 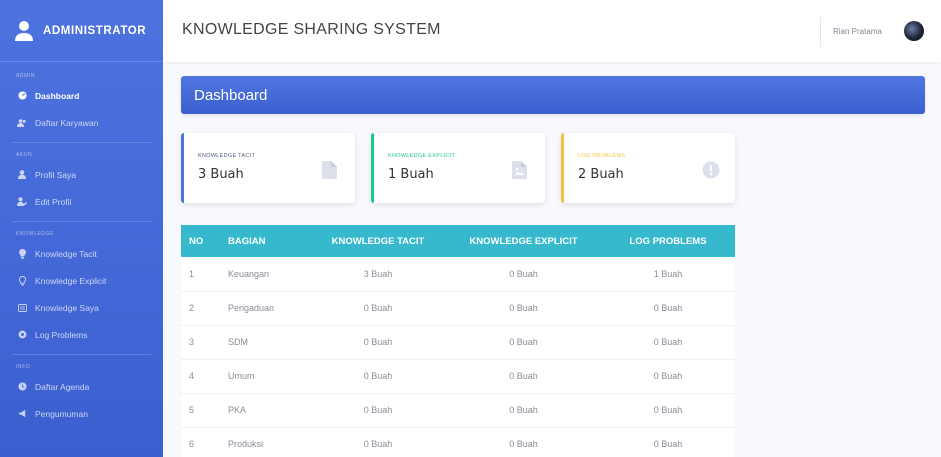 What do you see at coordinates (411, 174) in the screenshot?
I see `card-value: 1 Buah` at bounding box center [411, 174].